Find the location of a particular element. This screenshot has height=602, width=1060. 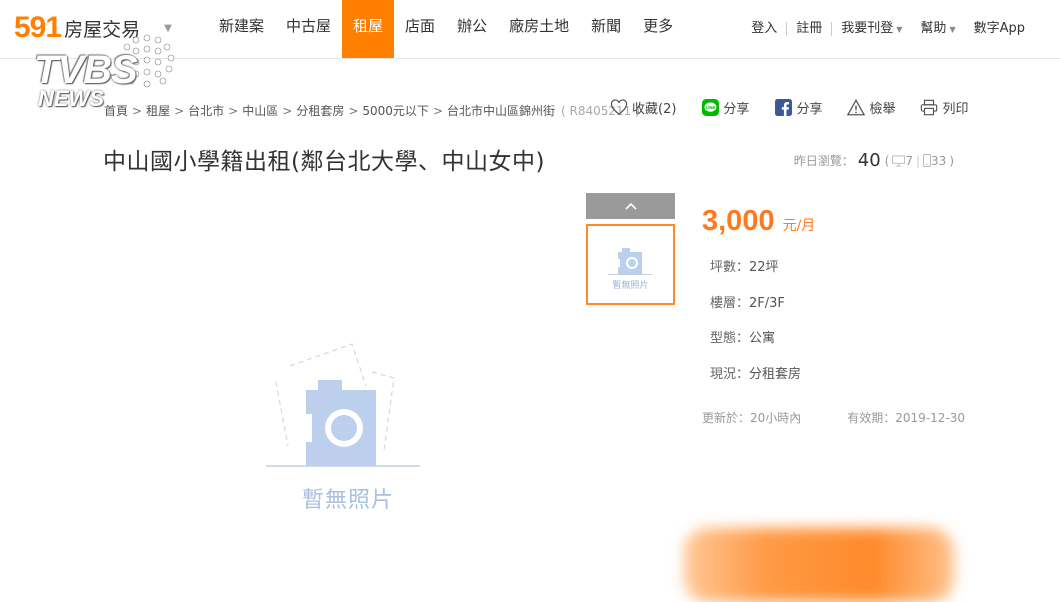

breadcrumb-home: 首頁 is located at coordinates (116, 110).